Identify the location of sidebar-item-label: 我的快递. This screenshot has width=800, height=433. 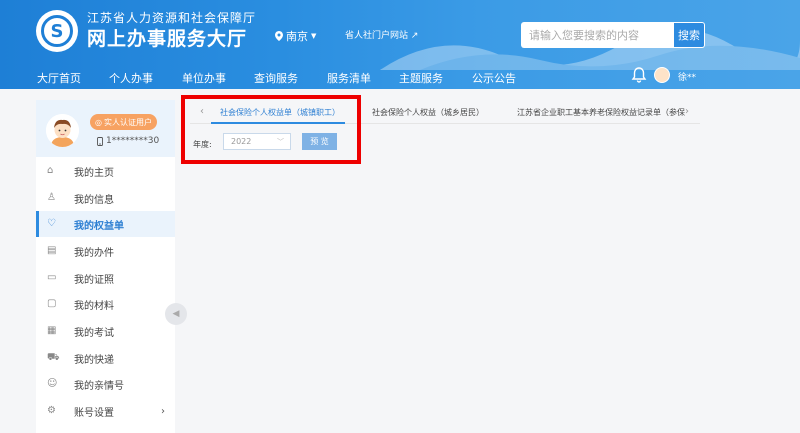
(94, 360).